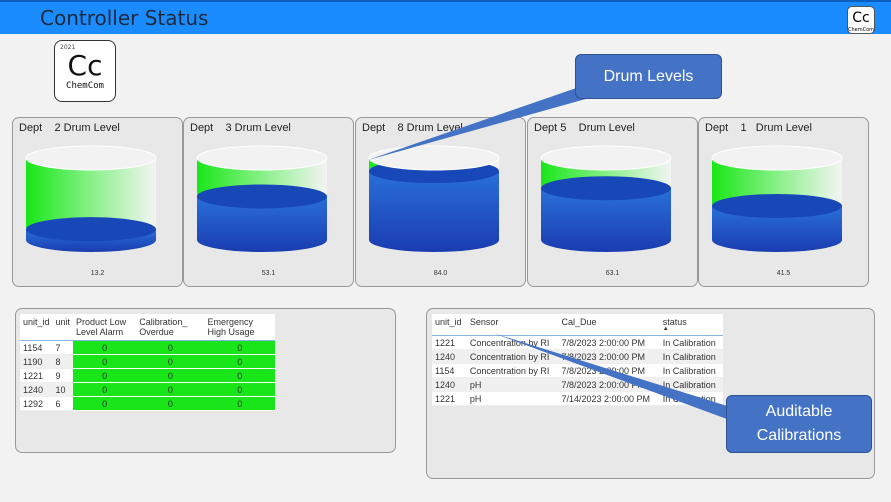 The width and height of the screenshot is (891, 502). I want to click on drum-callout-pointer, so click(484, 122).